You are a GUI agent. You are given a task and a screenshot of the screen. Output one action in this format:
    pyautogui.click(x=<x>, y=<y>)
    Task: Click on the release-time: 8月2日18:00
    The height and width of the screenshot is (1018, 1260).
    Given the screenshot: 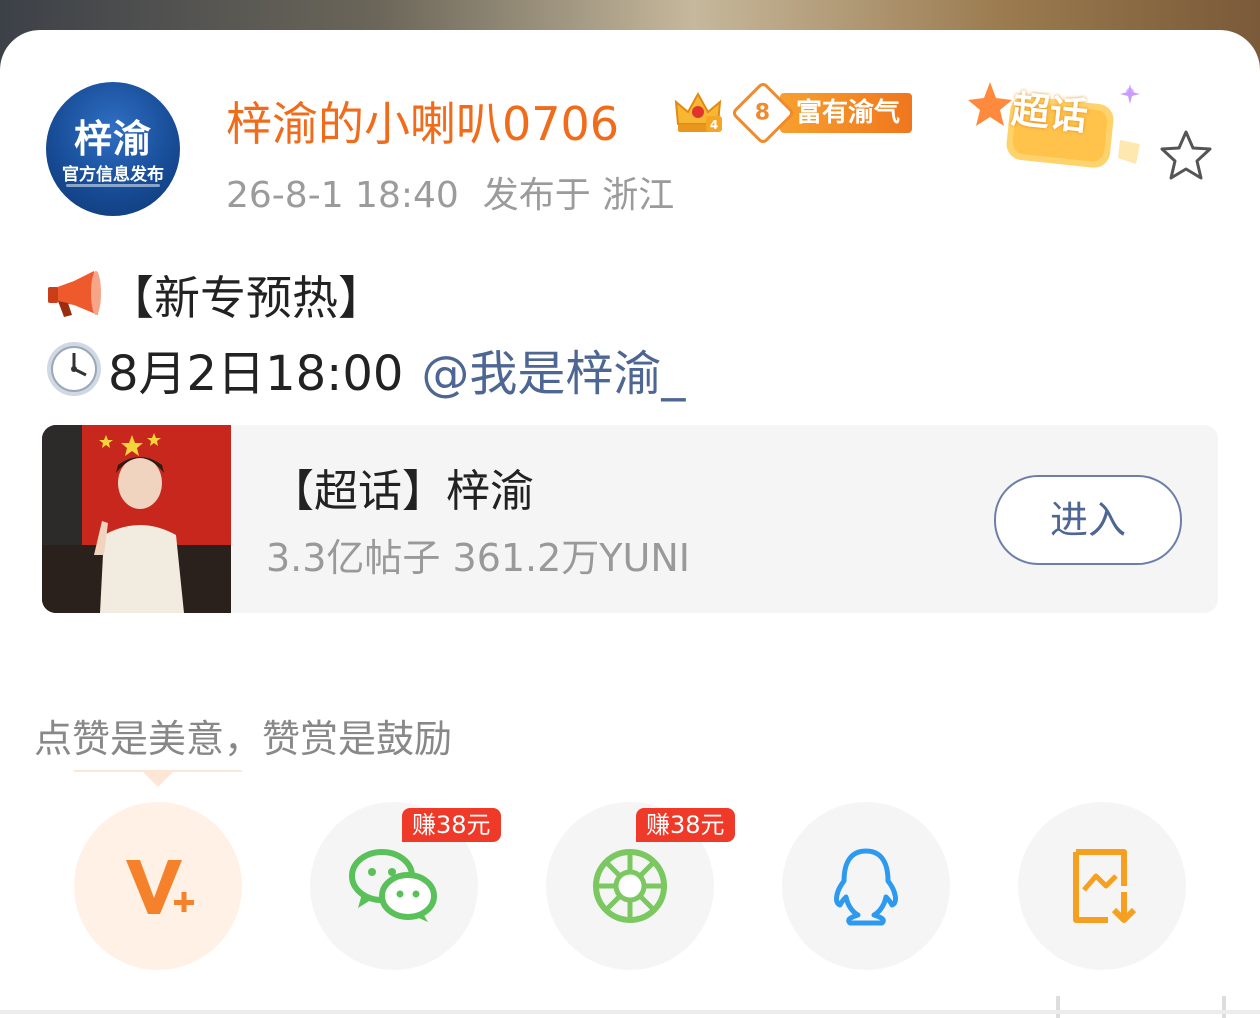 What is the action you would take?
    pyautogui.click(x=256, y=374)
    